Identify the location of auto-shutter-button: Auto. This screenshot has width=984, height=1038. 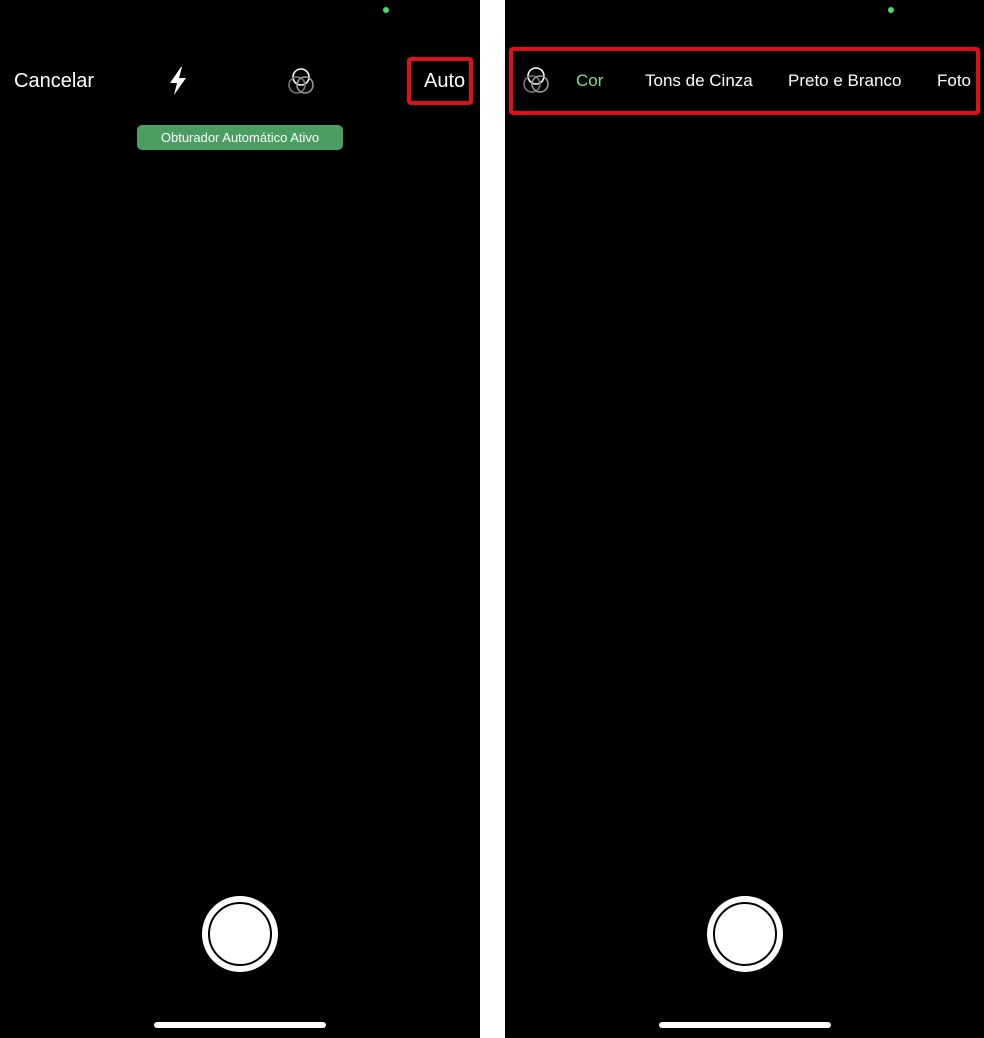
(444, 81).